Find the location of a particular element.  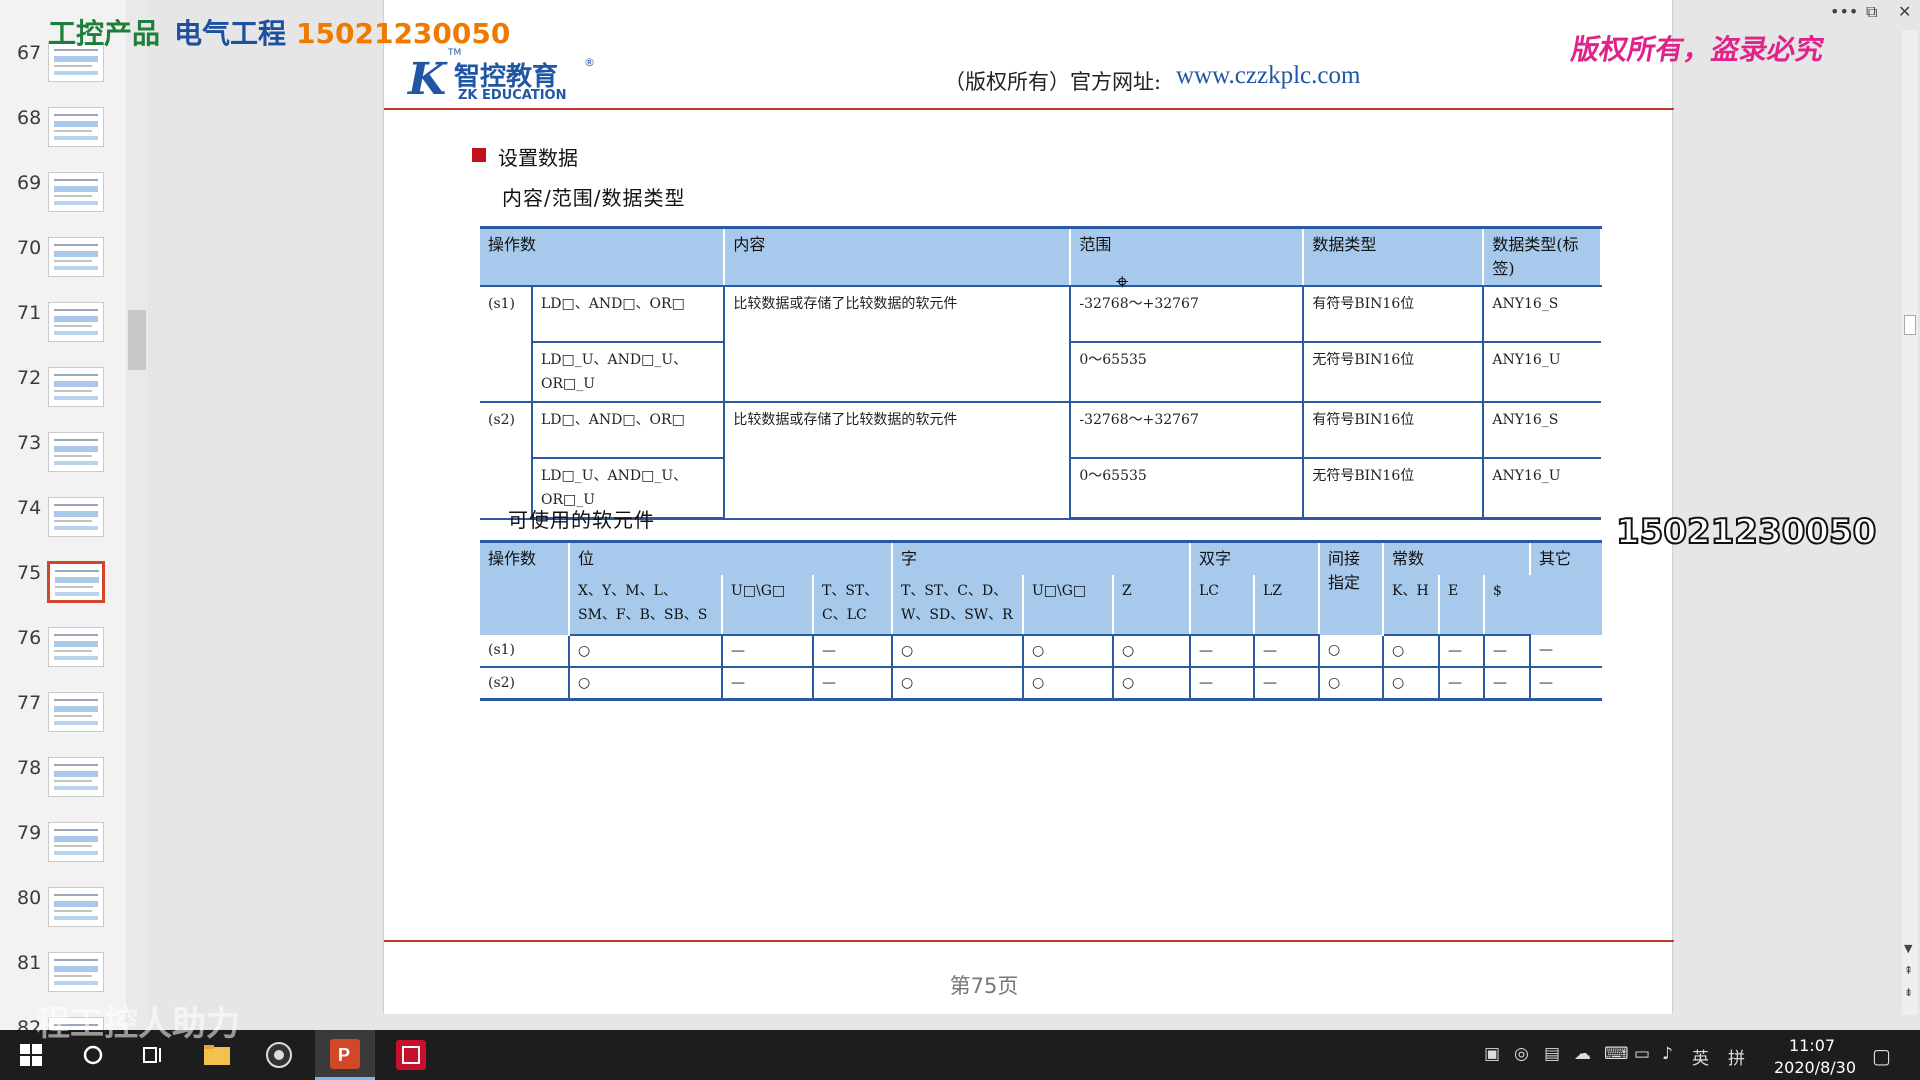

tray-input-icon: ⌨ is located at coordinates (1616, 1054).